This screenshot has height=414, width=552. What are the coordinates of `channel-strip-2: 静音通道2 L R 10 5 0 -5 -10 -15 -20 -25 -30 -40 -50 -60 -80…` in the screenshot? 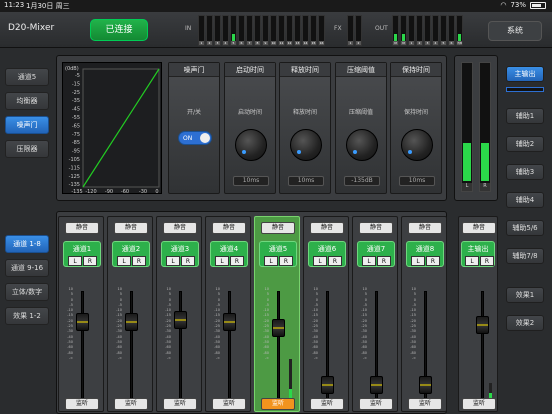 It's located at (130, 314).